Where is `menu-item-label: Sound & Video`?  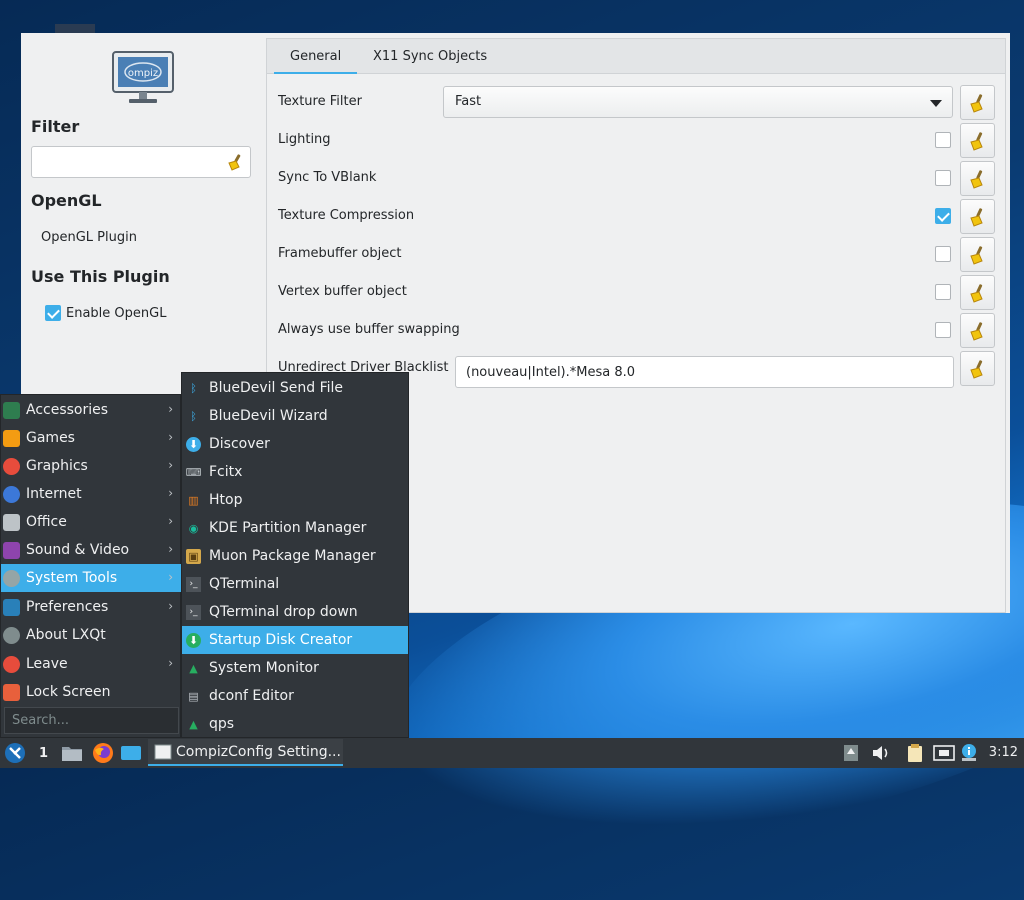 menu-item-label: Sound & Video is located at coordinates (78, 550).